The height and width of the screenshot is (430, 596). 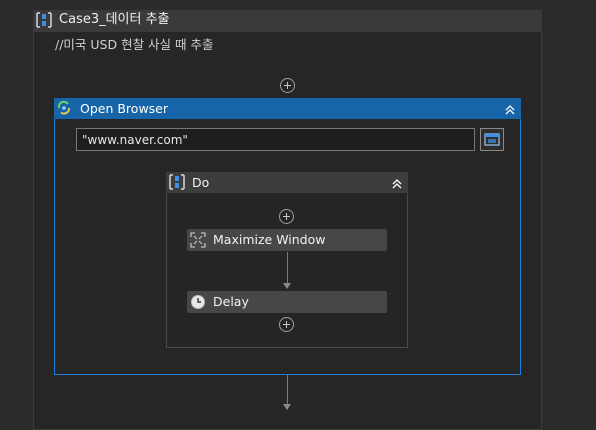 What do you see at coordinates (198, 302) in the screenshot?
I see `clock-icon` at bounding box center [198, 302].